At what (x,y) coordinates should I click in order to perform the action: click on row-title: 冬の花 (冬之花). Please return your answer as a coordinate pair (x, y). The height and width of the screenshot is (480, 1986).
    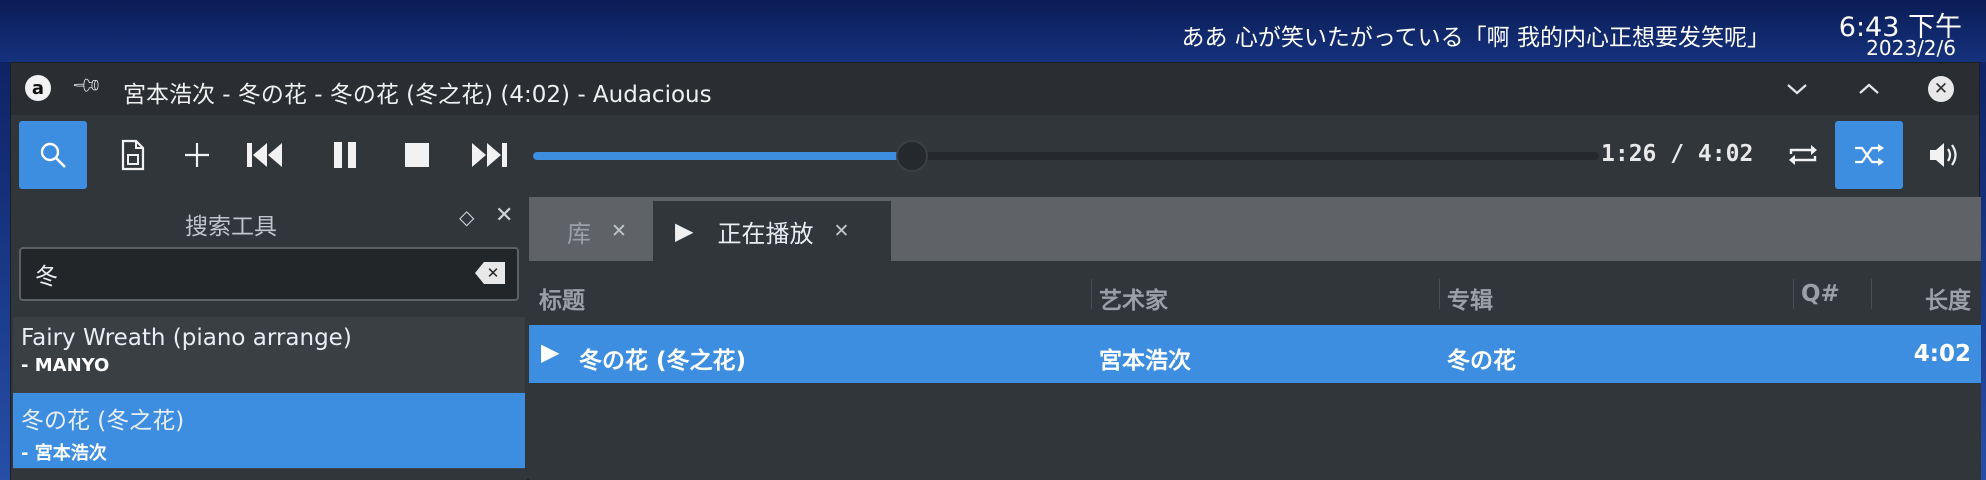
    Looking at the image, I should click on (663, 361).